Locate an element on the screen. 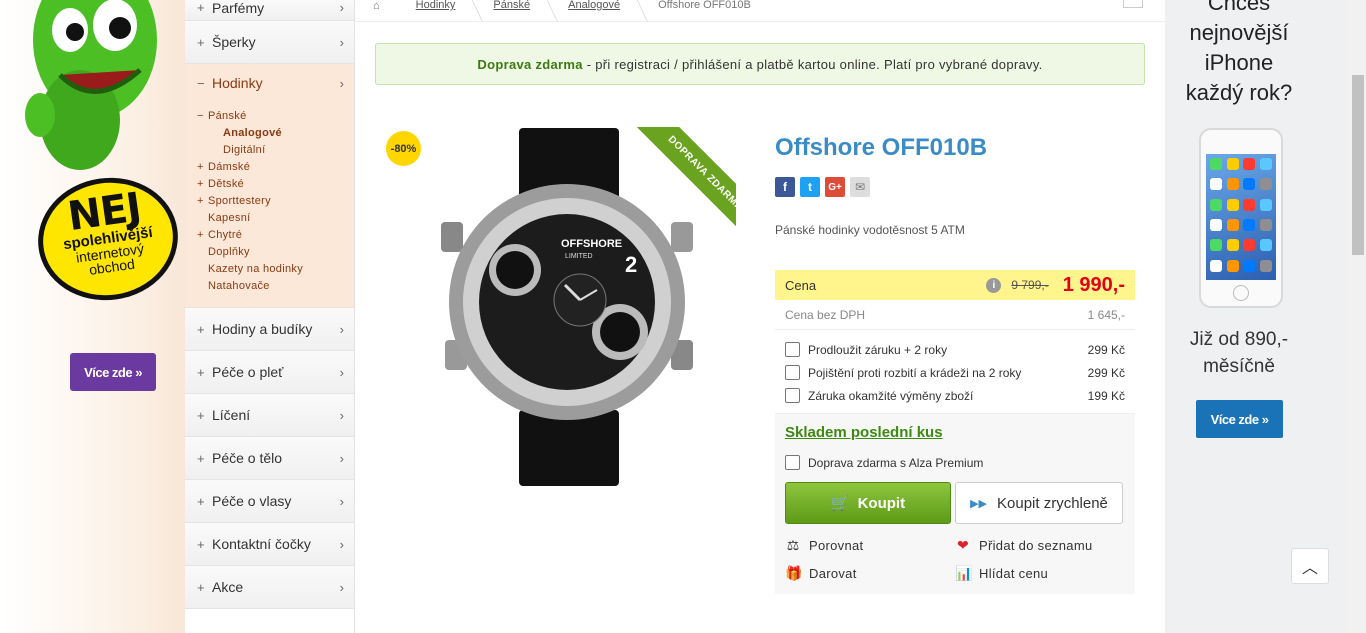 The height and width of the screenshot is (633, 1366). subcategory-label: Chytré is located at coordinates (225, 235).